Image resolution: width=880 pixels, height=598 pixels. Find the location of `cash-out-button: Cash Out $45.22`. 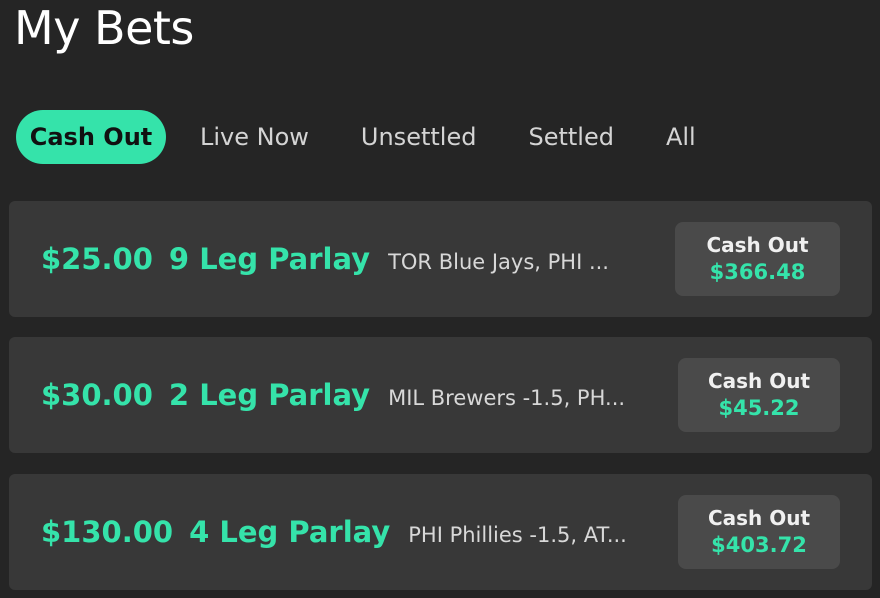

cash-out-button: Cash Out $45.22 is located at coordinates (759, 395).